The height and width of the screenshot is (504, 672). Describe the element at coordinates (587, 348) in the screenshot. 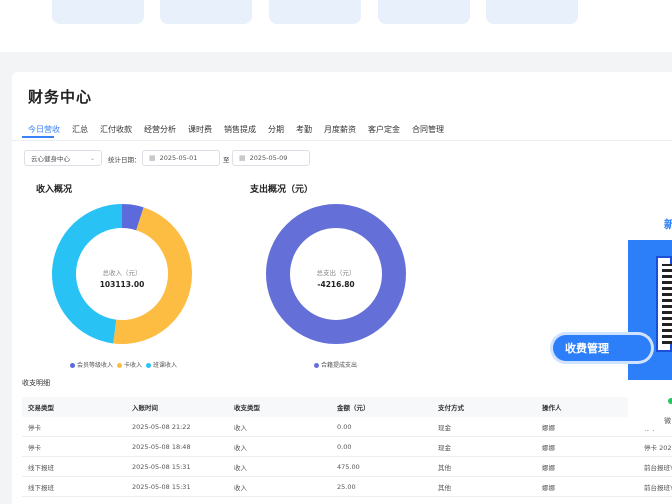

I see `billing-management-label: 收费管理` at that location.